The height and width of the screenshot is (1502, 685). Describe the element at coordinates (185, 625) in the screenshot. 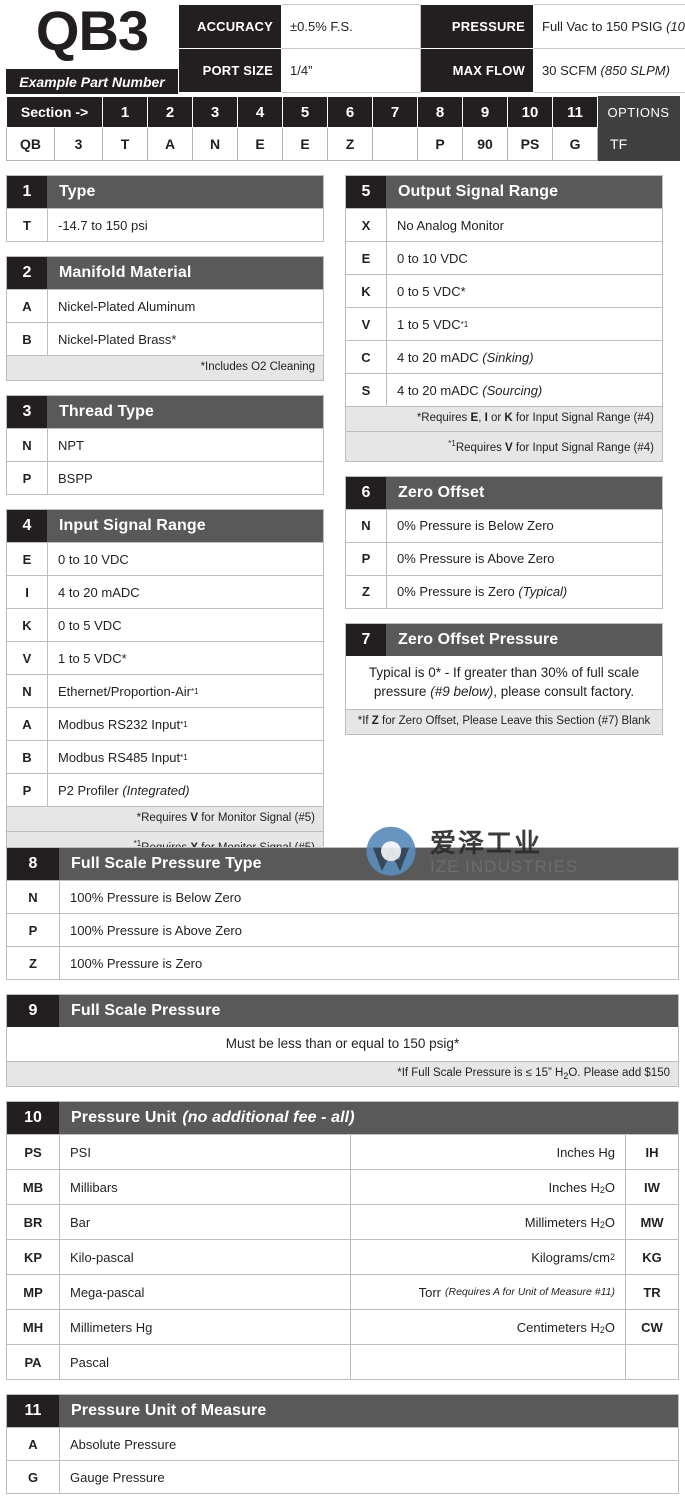

I see `option-desc: 0 to 5 VDC` at that location.